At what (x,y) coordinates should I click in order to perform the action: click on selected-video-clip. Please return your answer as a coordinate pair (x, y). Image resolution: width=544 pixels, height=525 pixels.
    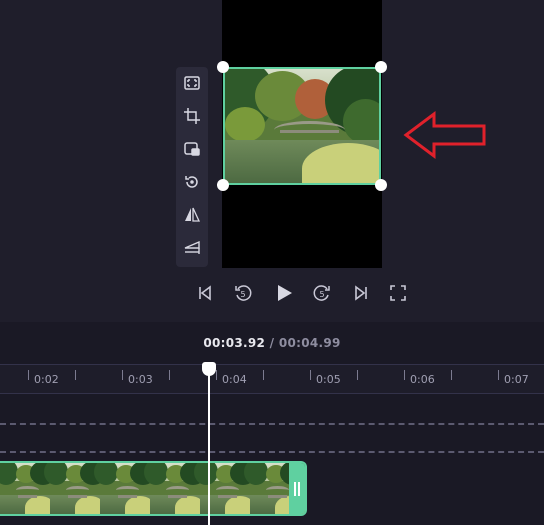
    Looking at the image, I should click on (302, 126).